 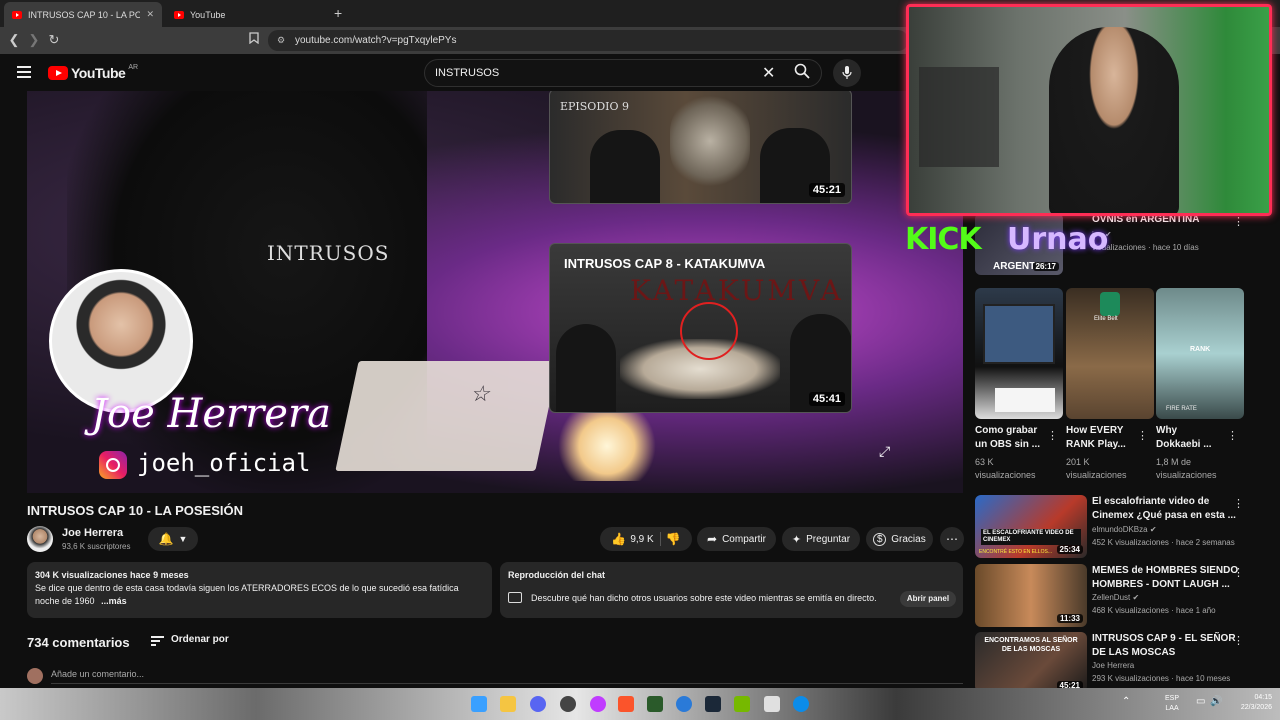 I want to click on lang-line-1: ESP, so click(x=1172, y=698).